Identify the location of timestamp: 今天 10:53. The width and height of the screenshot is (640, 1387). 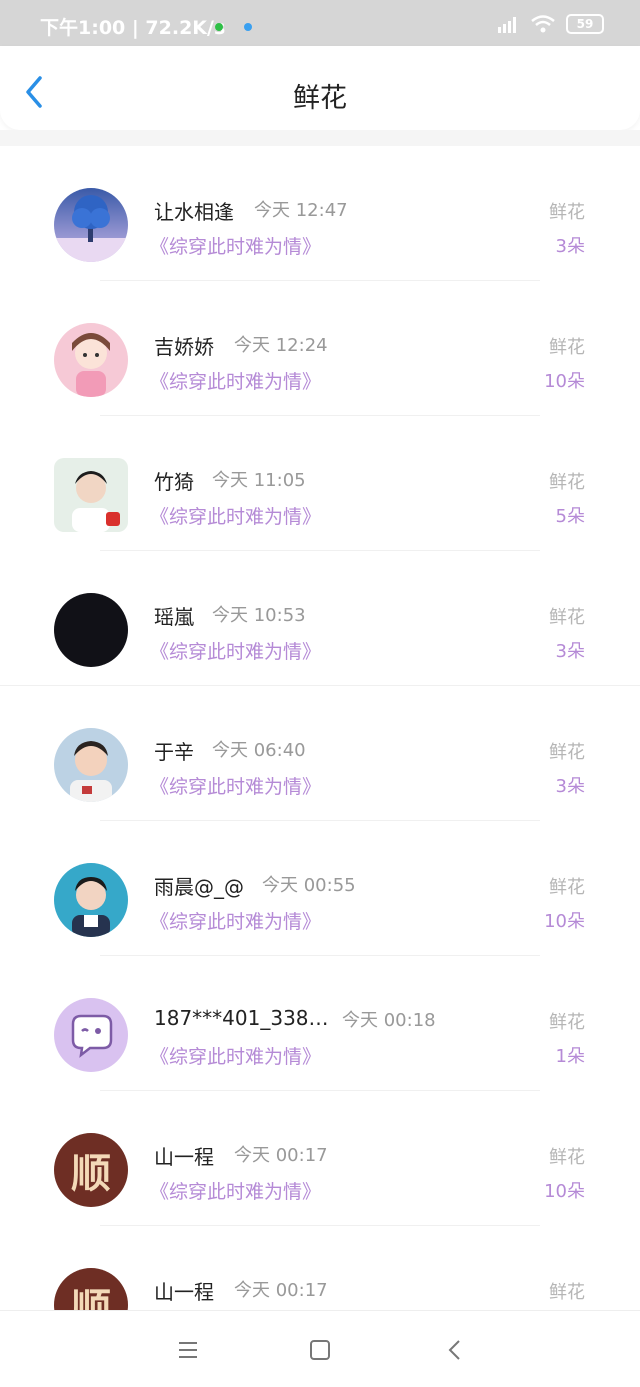
(259, 615).